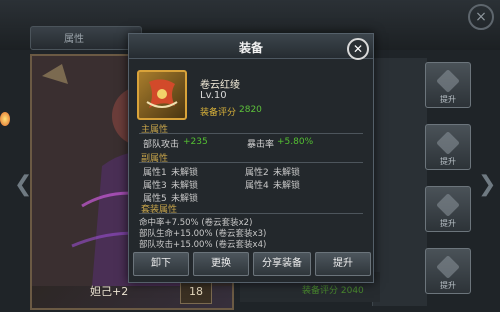 The width and height of the screenshot is (500, 312). I want to click on item-score-value: 2820, so click(250, 110).